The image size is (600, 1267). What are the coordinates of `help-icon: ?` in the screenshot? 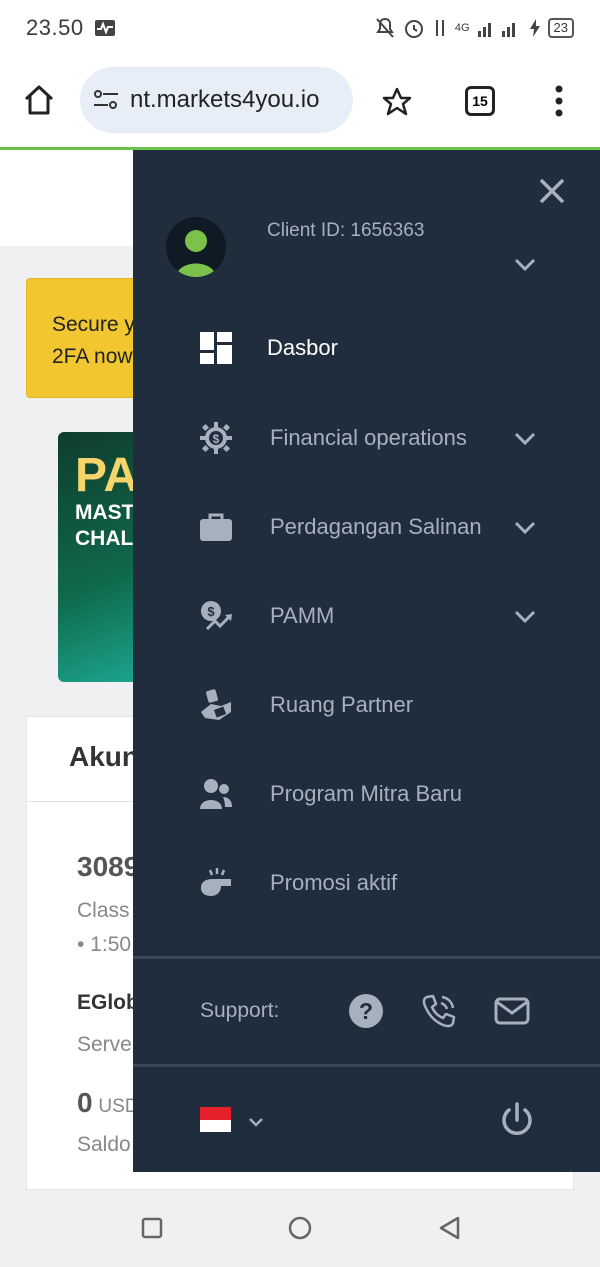 It's located at (366, 1011).